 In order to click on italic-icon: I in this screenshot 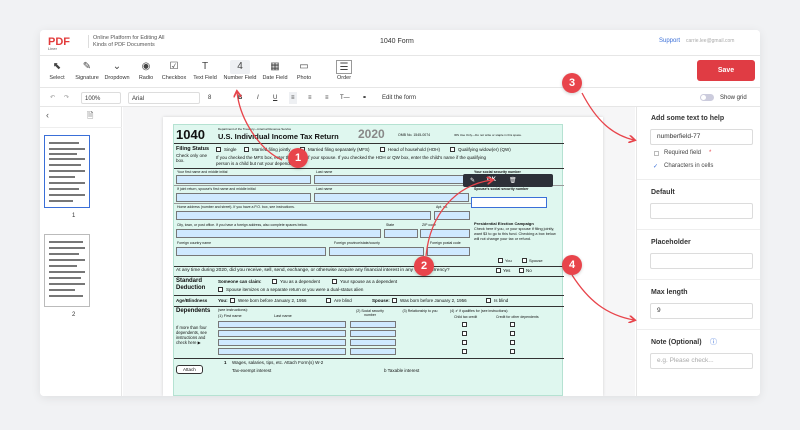, I will do `click(258, 98)`.